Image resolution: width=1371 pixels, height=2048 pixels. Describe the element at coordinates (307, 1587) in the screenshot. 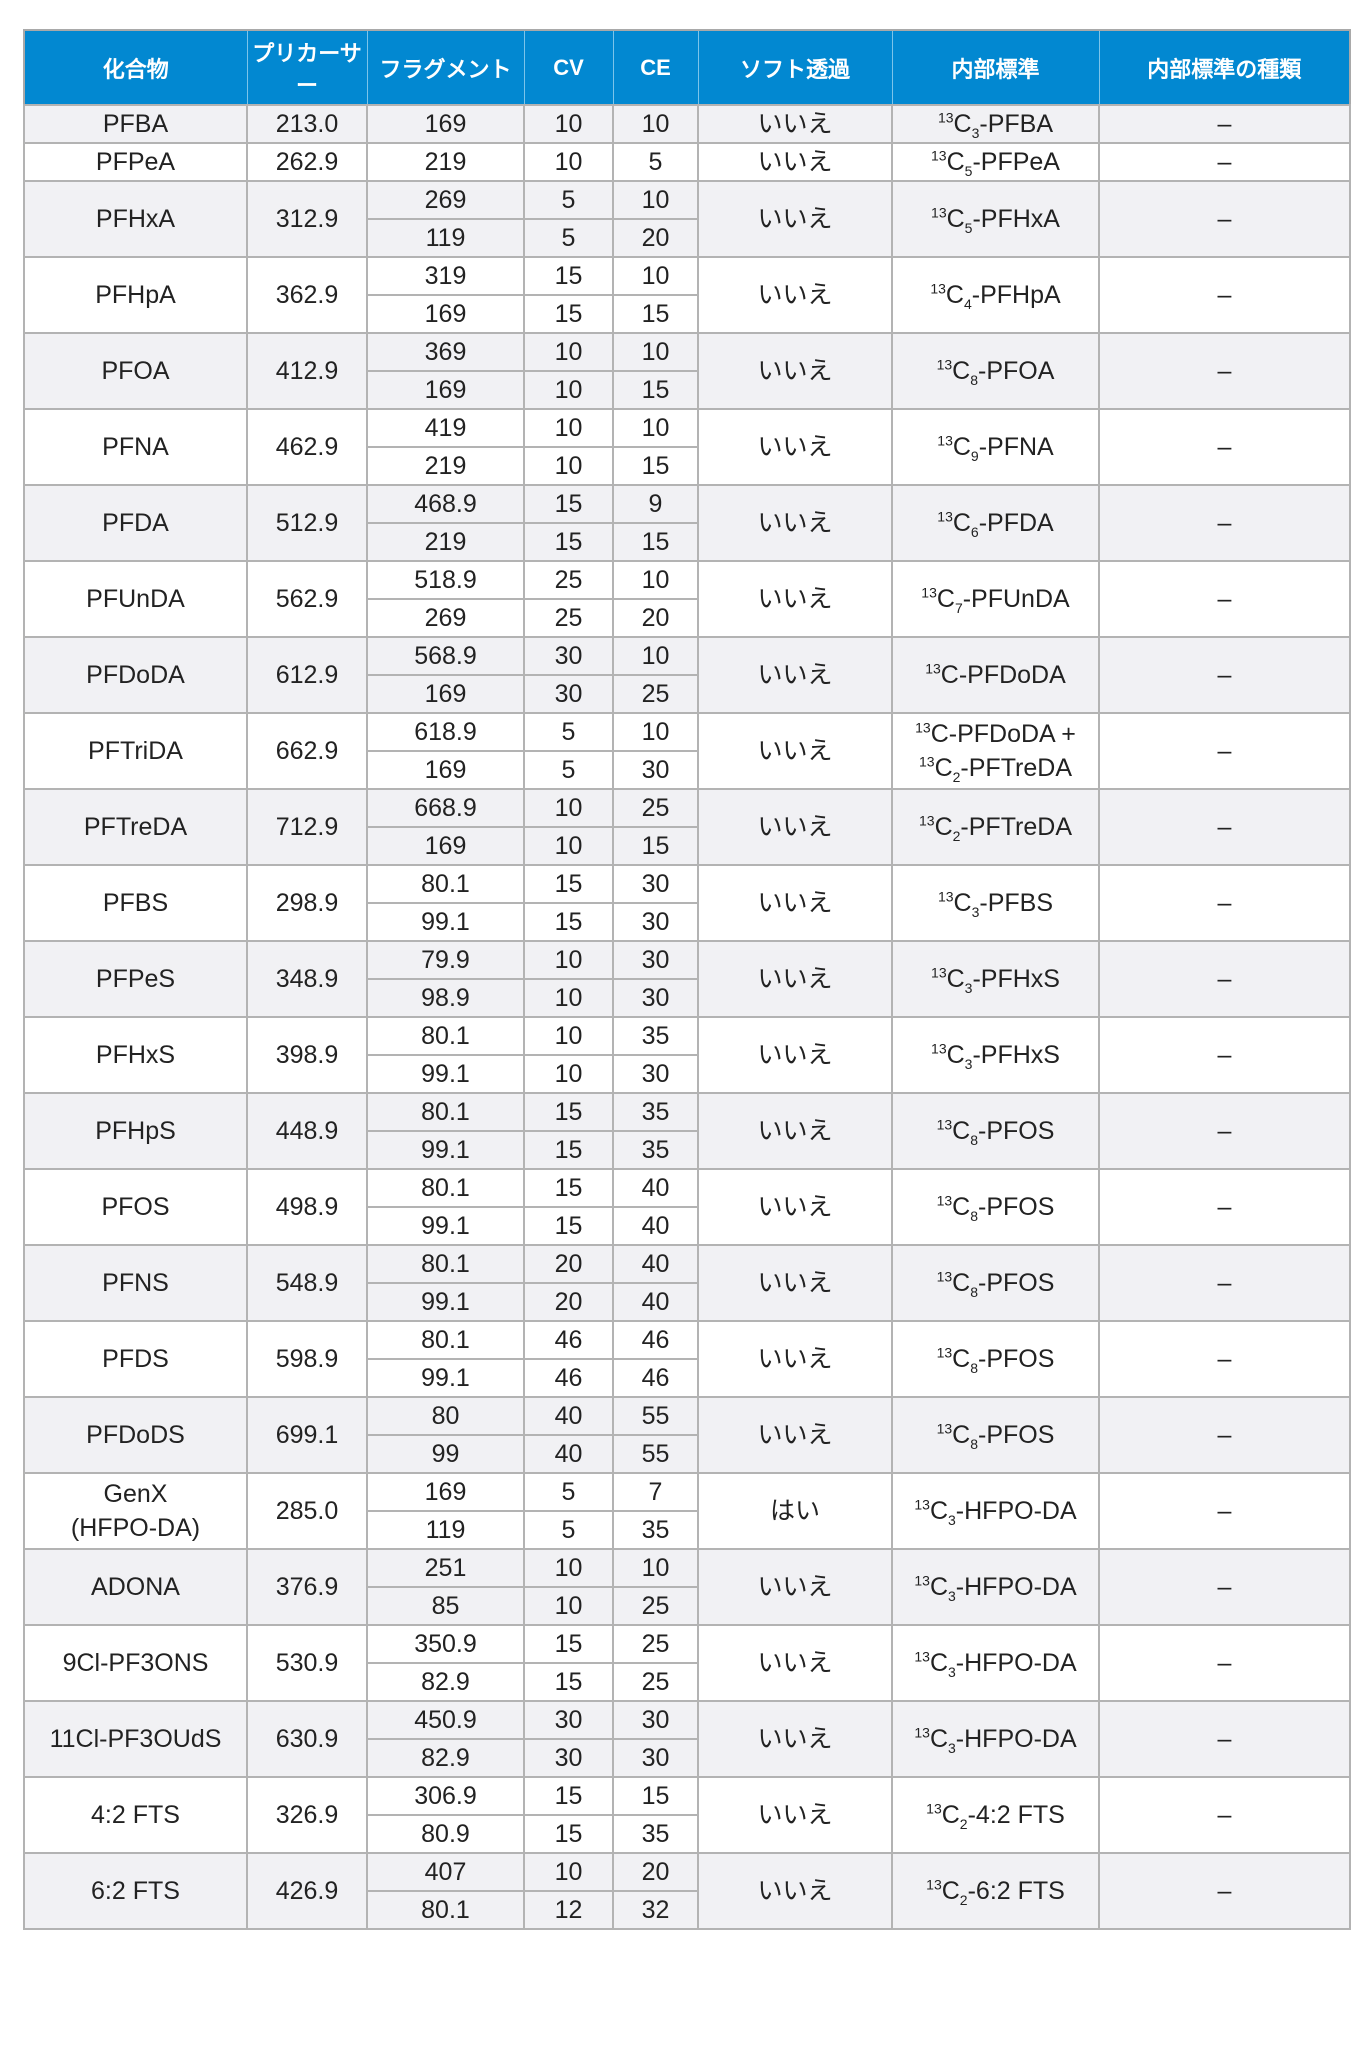

I see `precursor-cell: 376.9` at that location.